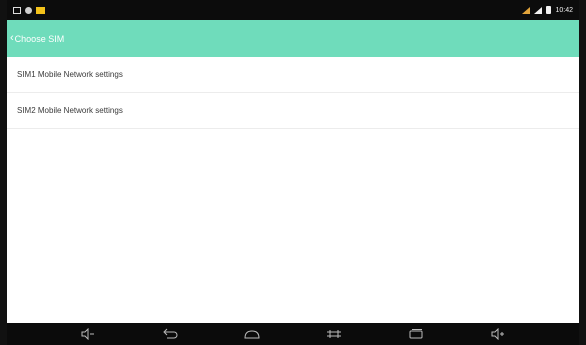  What do you see at coordinates (170, 334) in the screenshot?
I see `back-icon` at bounding box center [170, 334].